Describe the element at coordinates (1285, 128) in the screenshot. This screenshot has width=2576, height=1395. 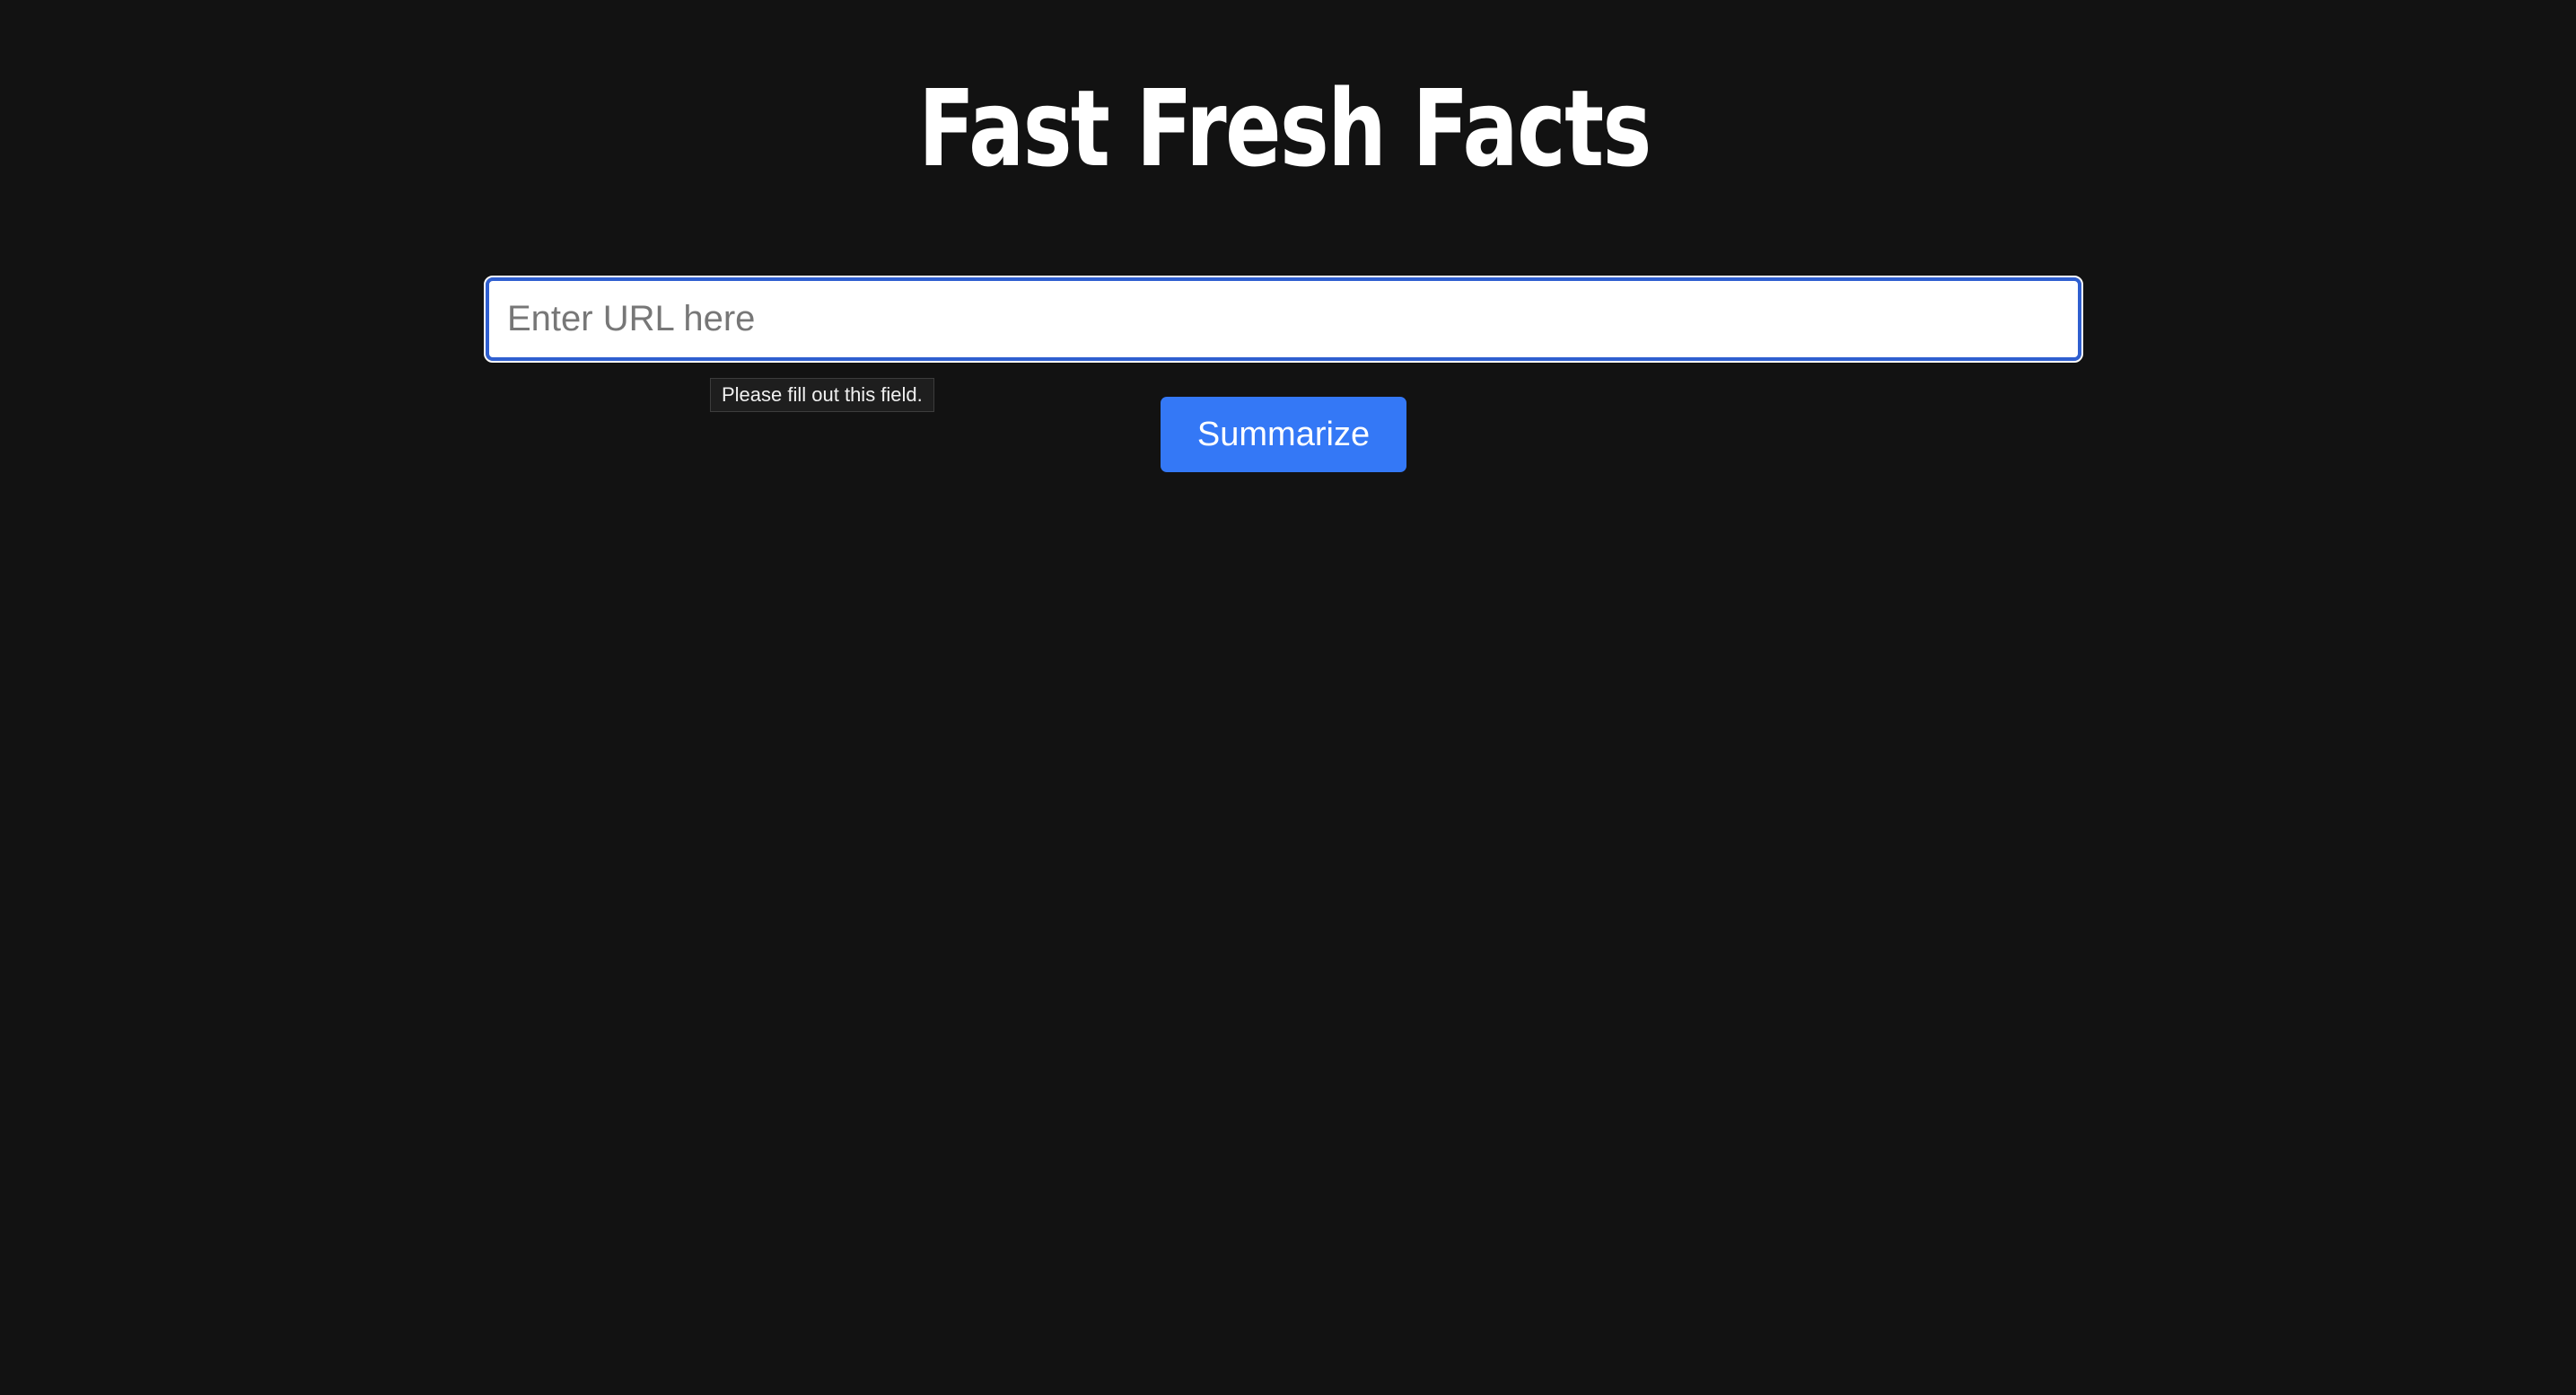
I see `page-title: Fast Fresh Facts` at that location.